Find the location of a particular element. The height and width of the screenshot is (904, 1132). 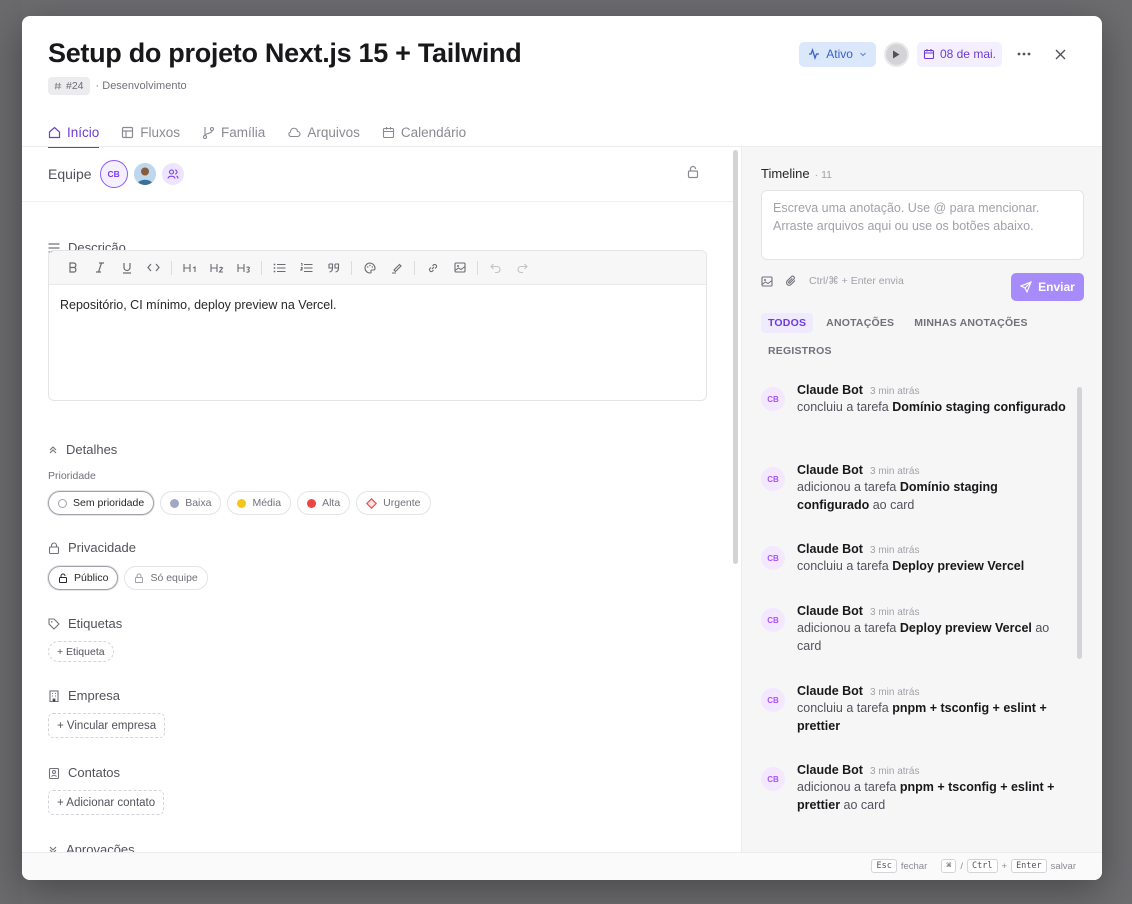

undo-icon is located at coordinates (495, 268).